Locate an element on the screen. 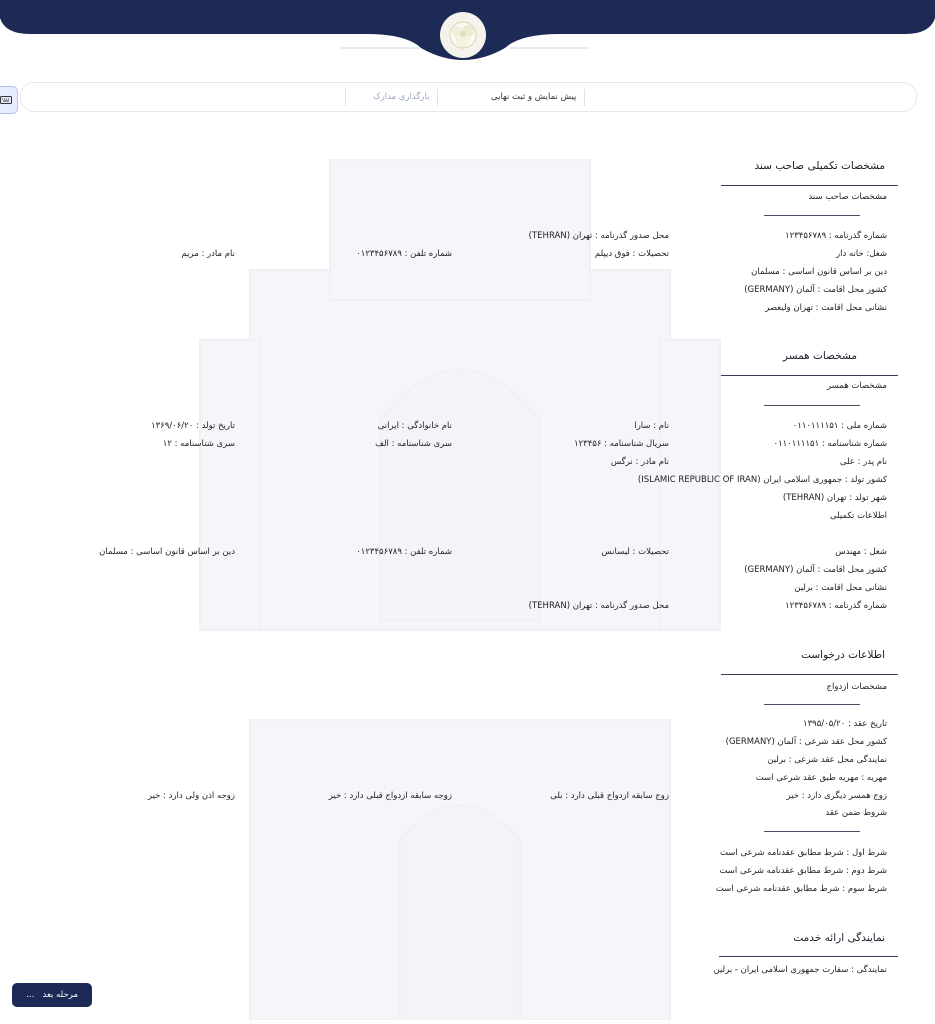 This screenshot has width=935, height=1024. spouse-religion: دین بر اساس قانون اساسی : مسلمان is located at coordinates (167, 552).